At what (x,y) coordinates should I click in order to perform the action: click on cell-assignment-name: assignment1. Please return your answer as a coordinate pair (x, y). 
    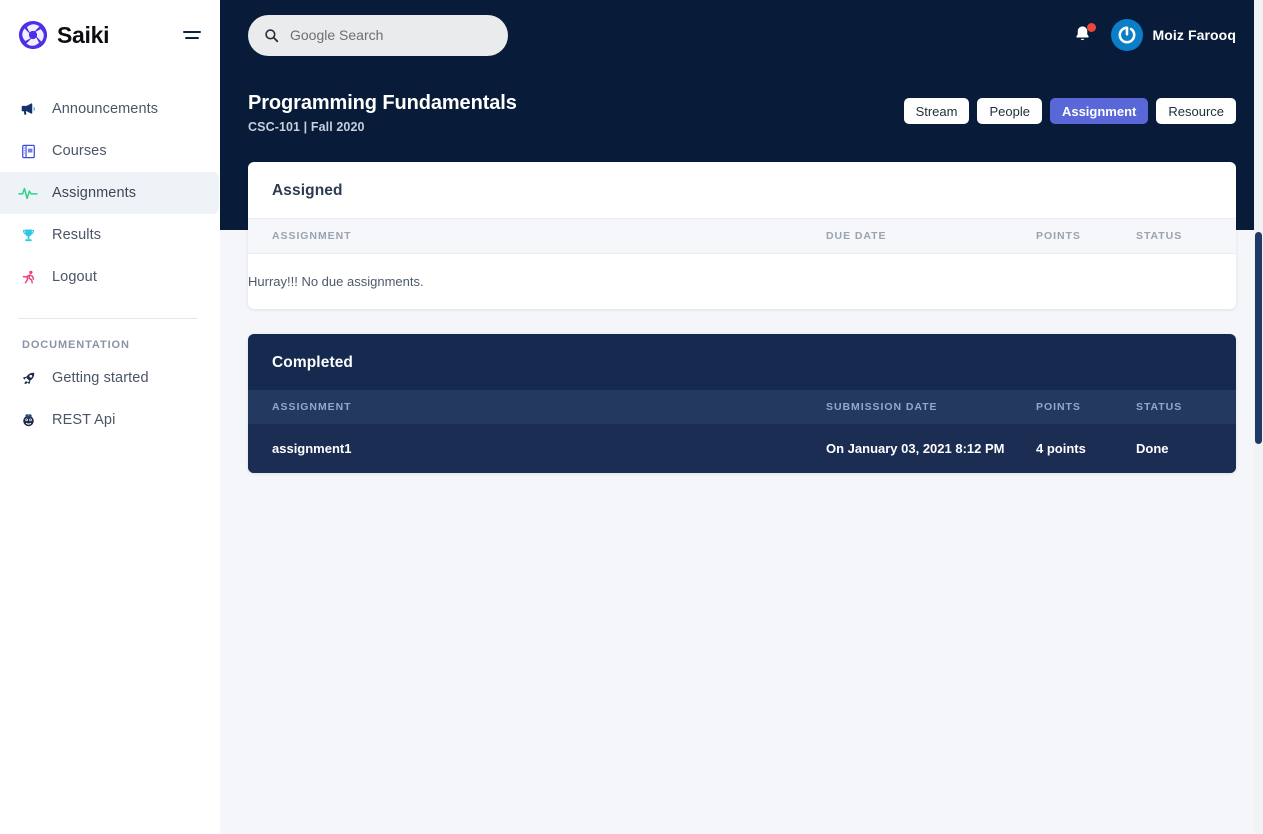
    Looking at the image, I should click on (312, 448).